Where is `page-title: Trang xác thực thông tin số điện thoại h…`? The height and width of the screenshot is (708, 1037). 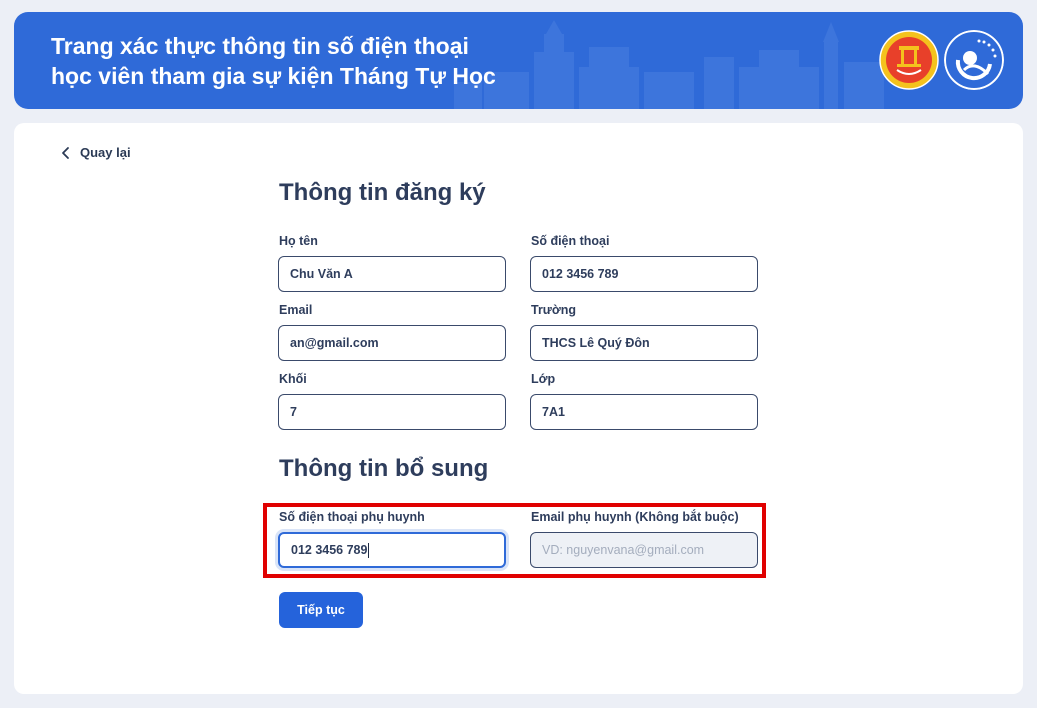
page-title: Trang xác thực thông tin số điện thoại h… is located at coordinates (311, 61).